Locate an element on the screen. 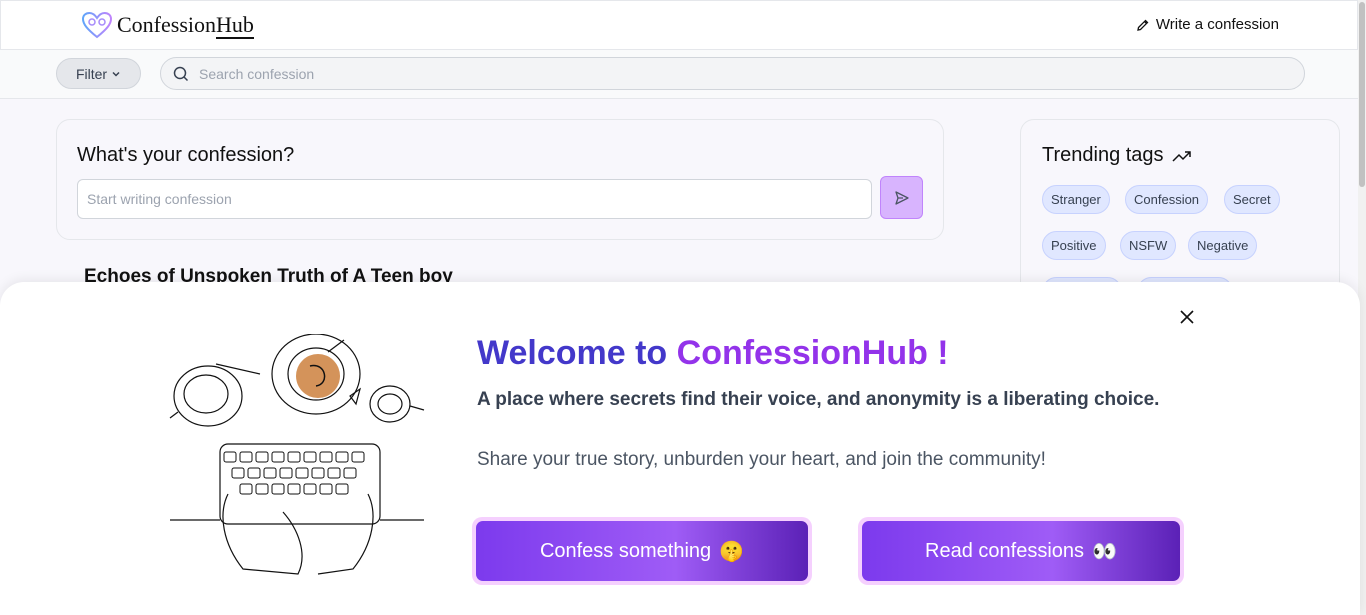  read-button-wrap: Read confessions 👀 is located at coordinates (1021, 551).